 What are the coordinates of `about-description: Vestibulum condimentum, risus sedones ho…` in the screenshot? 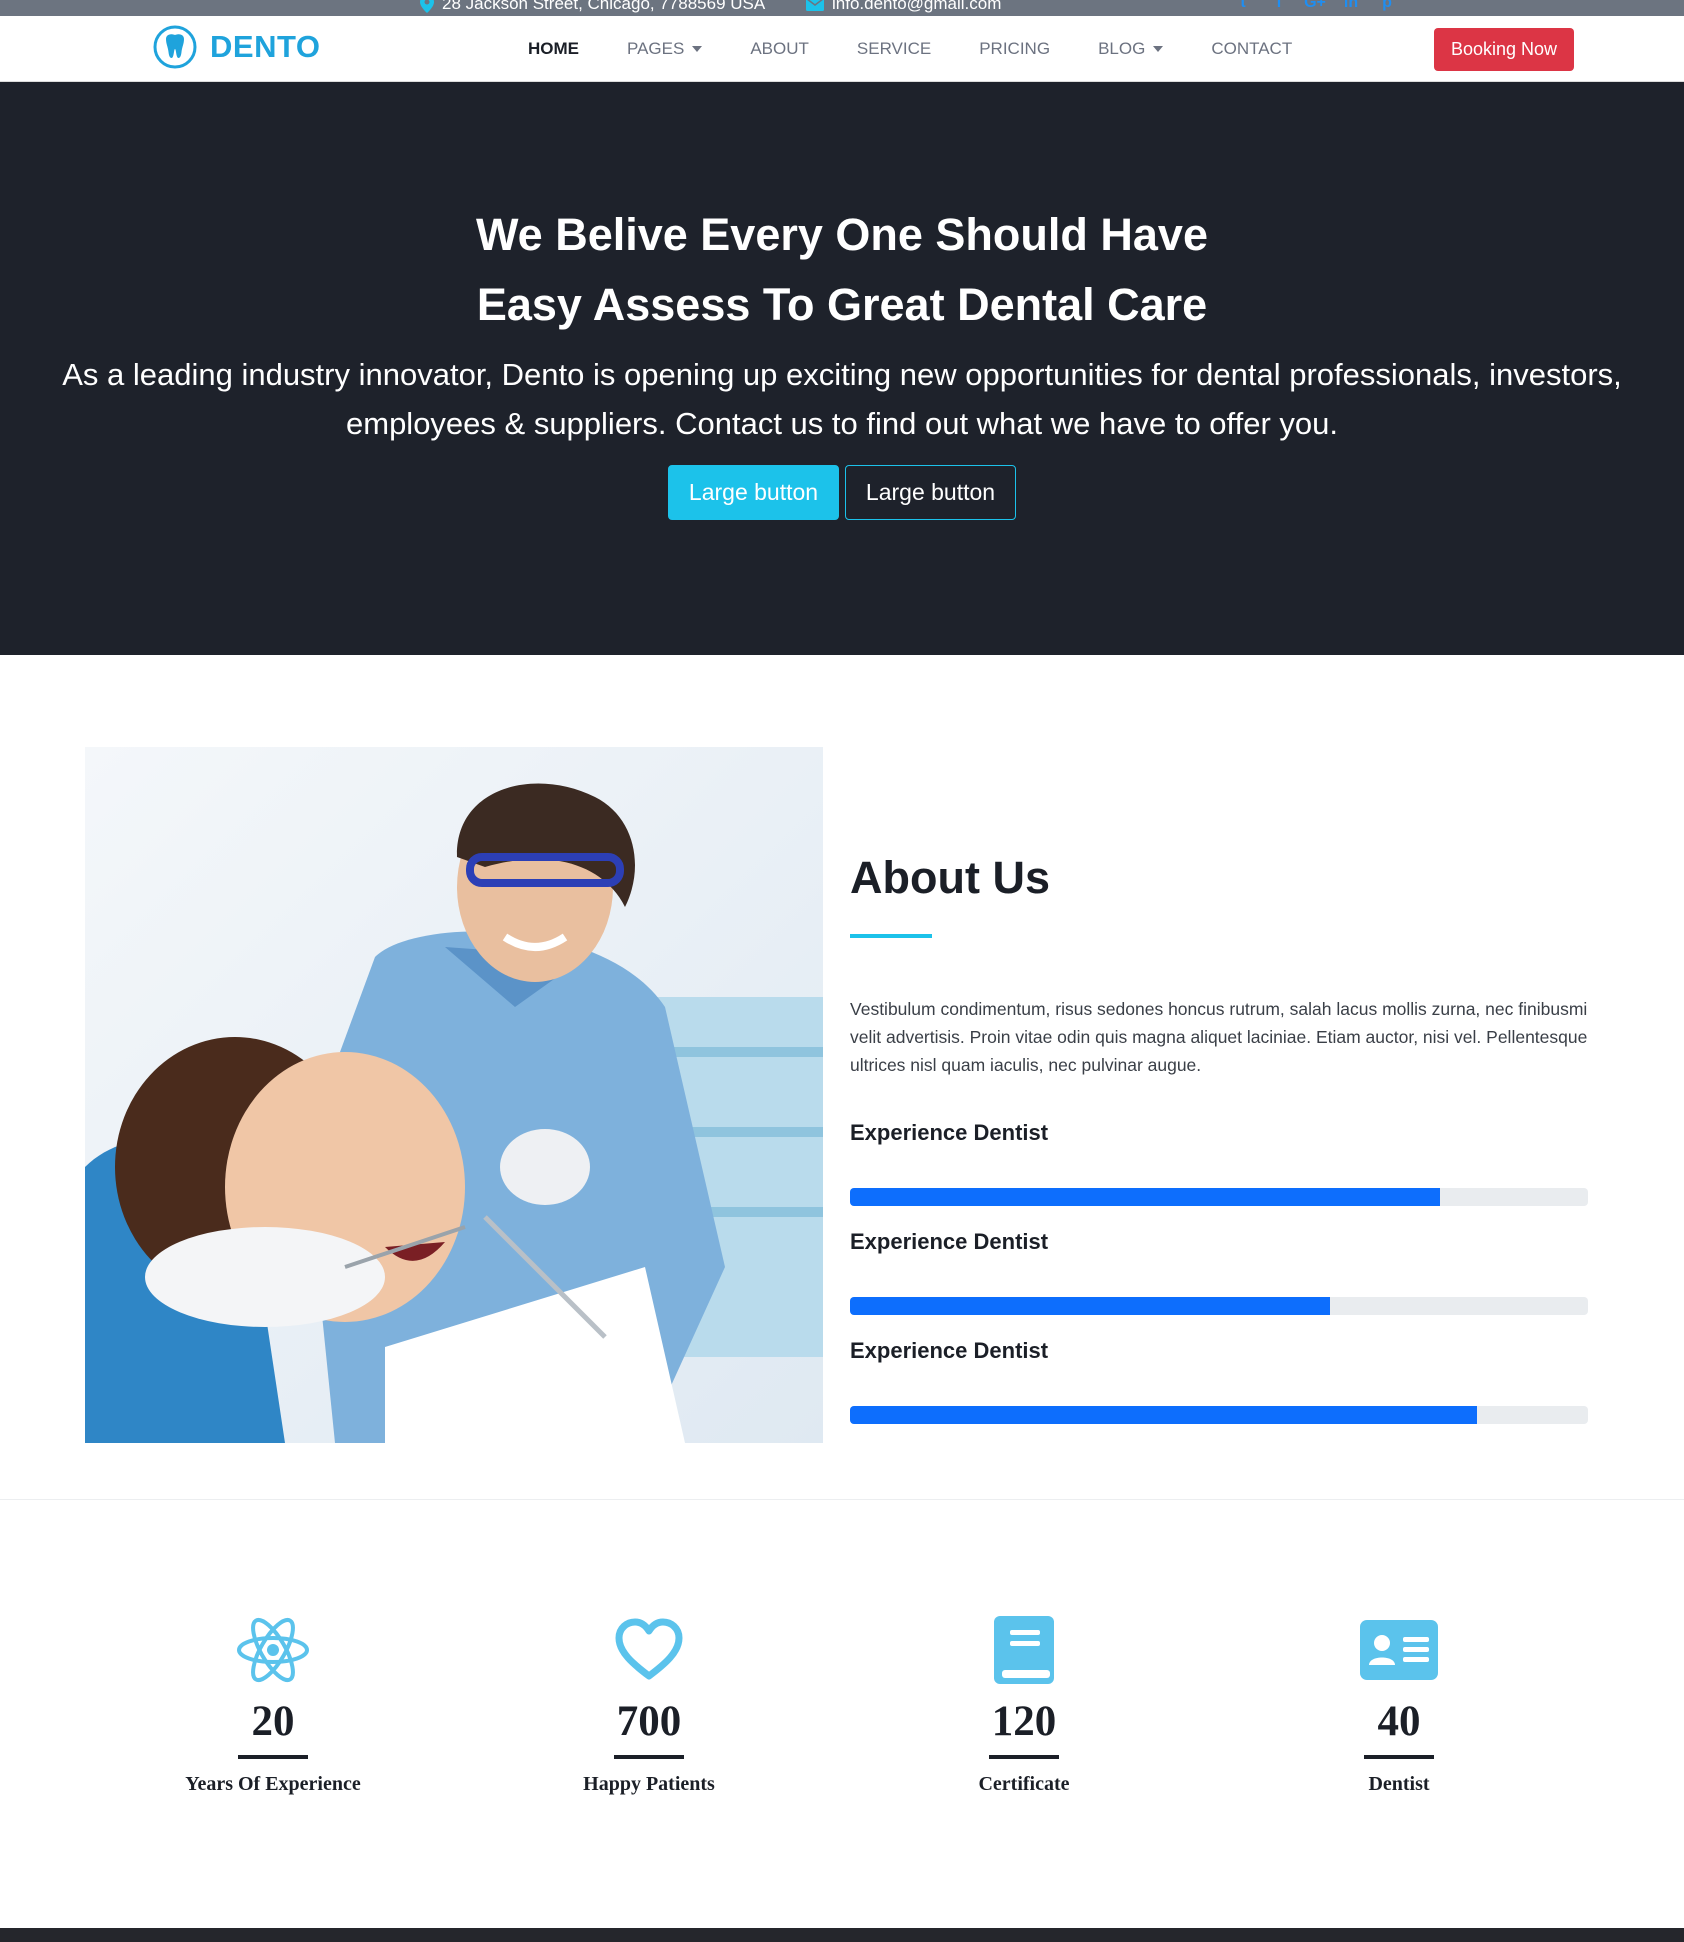 It's located at (1219, 1037).